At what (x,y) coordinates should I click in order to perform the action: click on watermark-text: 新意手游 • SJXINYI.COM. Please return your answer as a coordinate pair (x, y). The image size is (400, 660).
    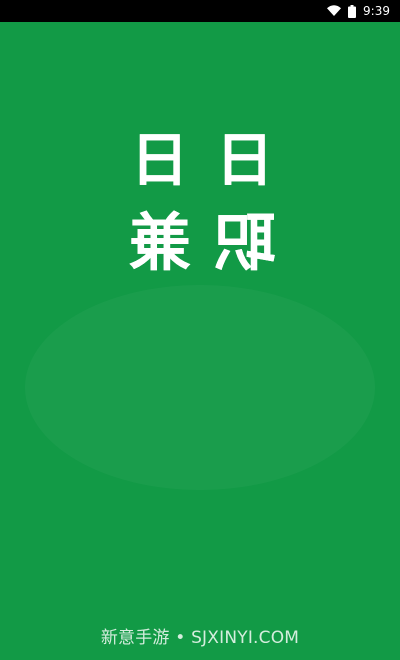
    Looking at the image, I should click on (200, 638).